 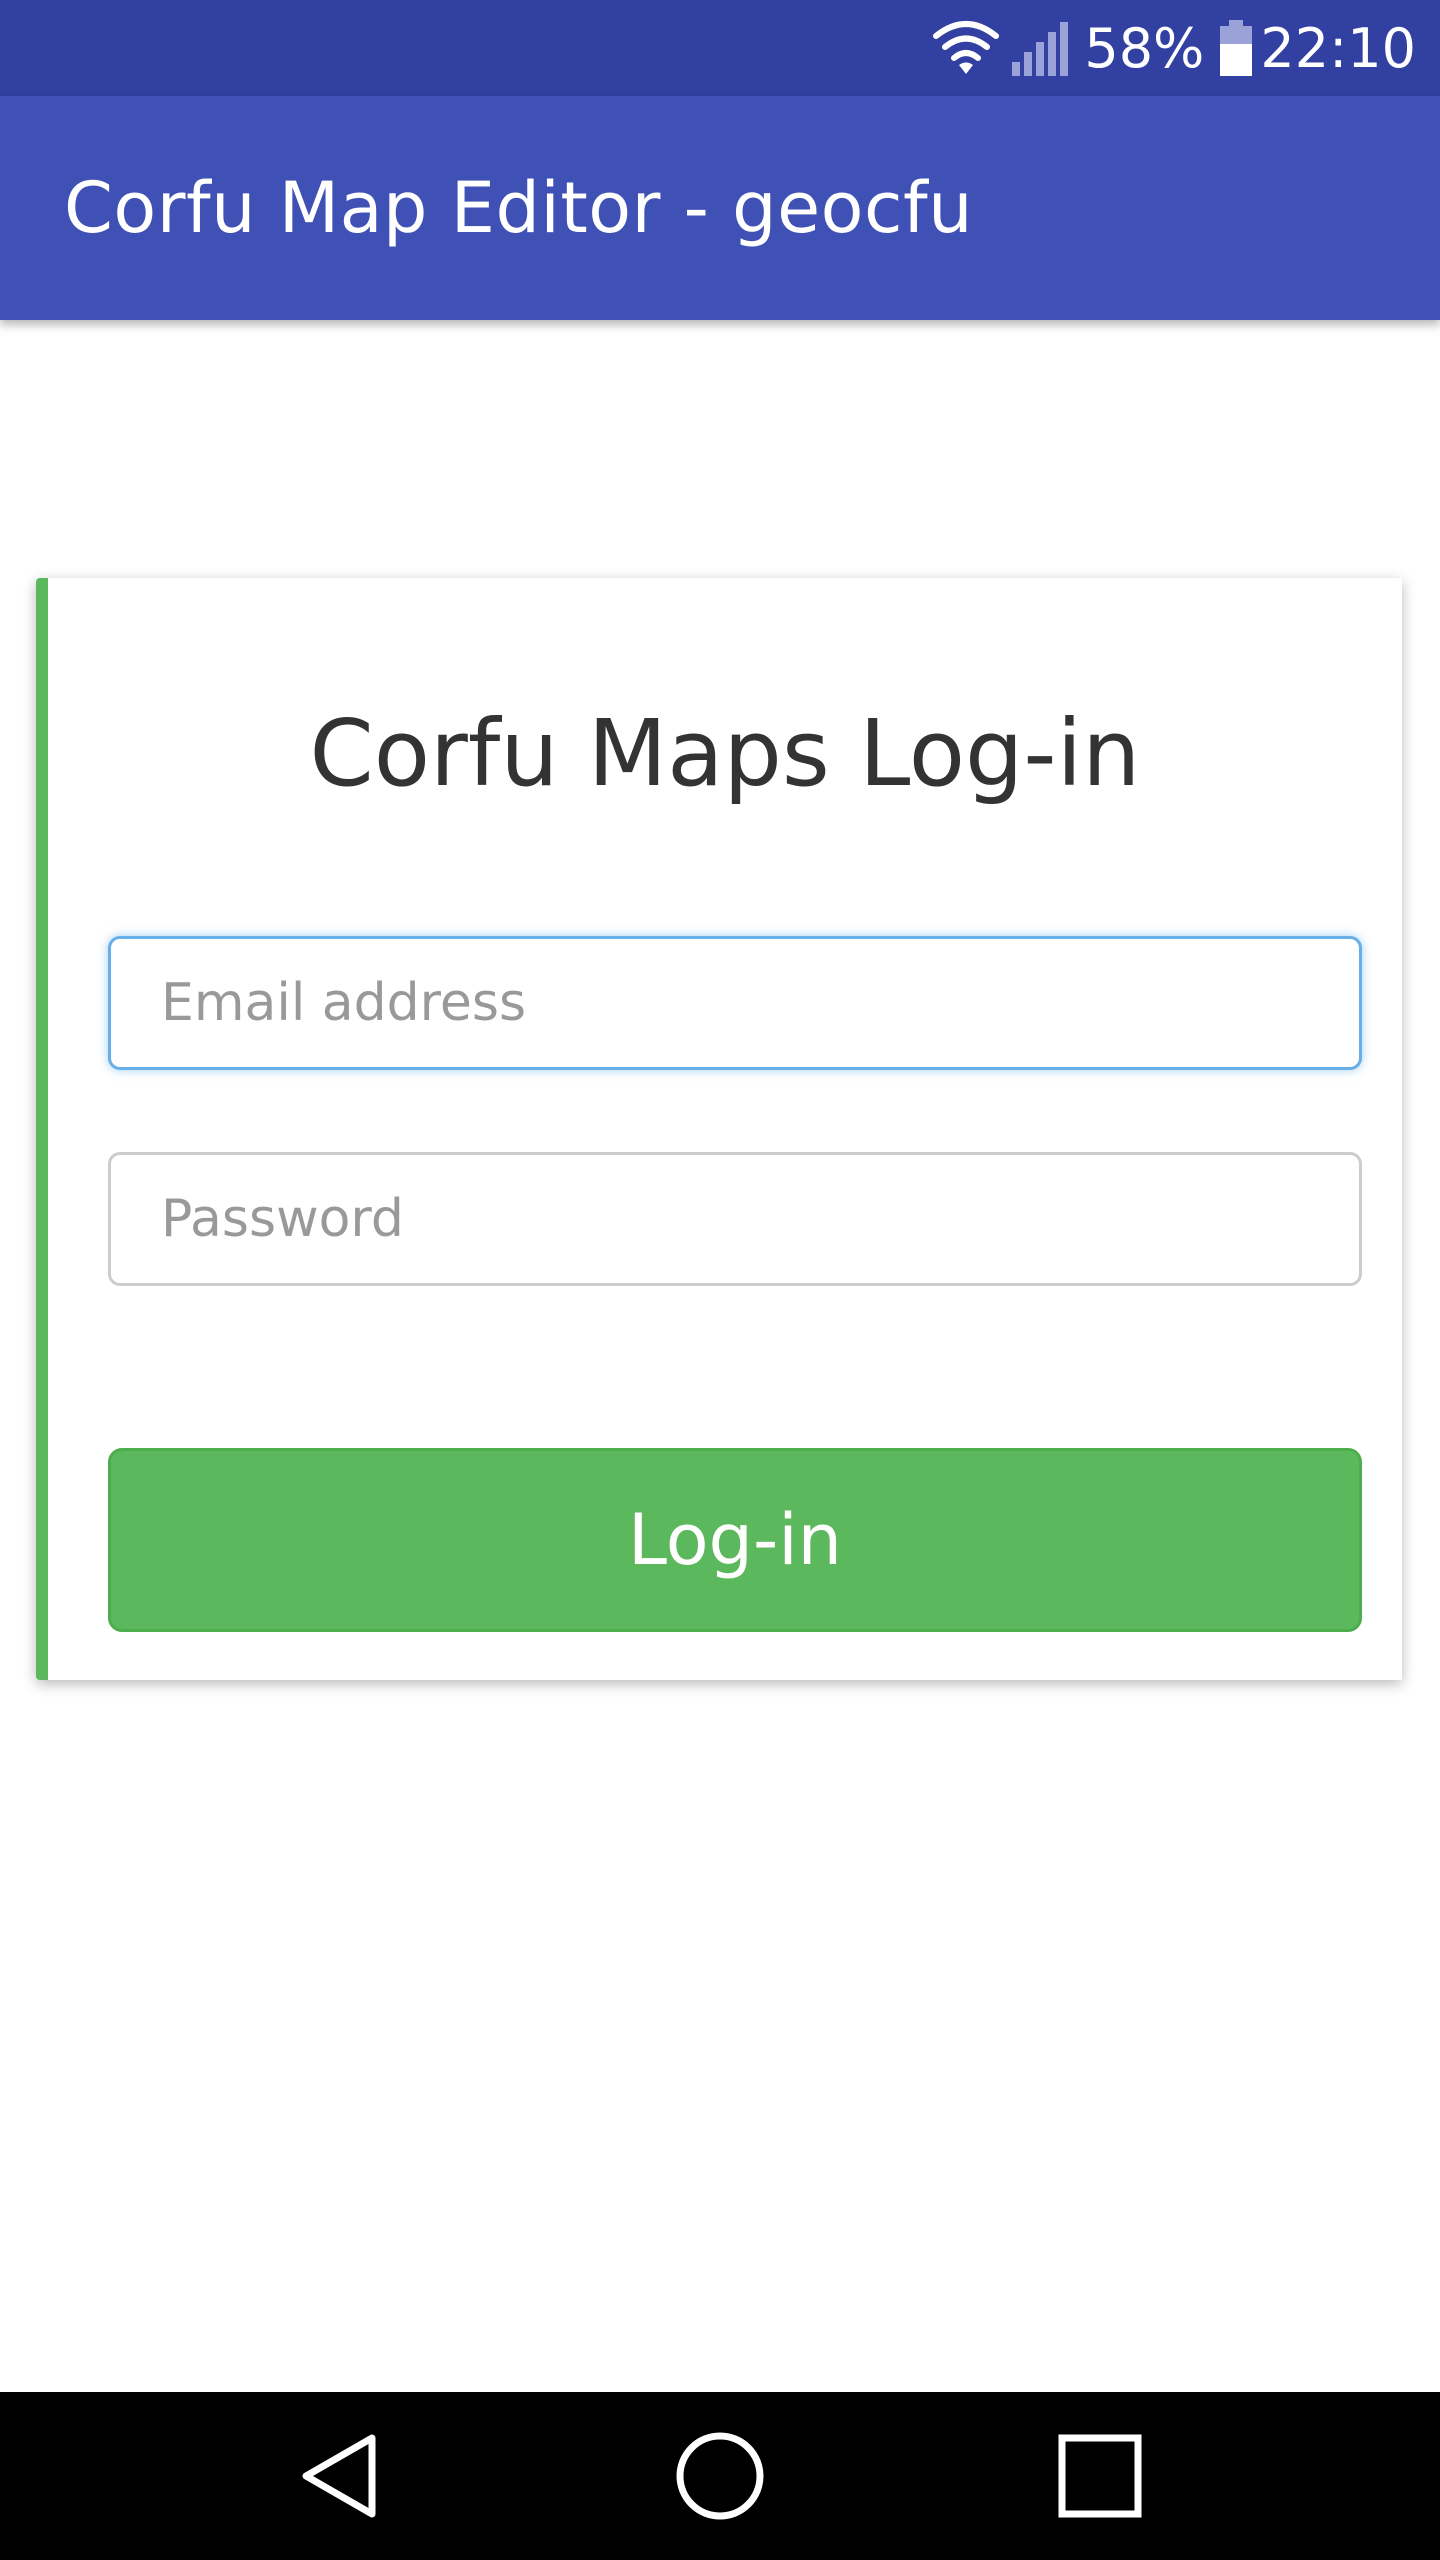 I want to click on login-button: Log-in, so click(x=735, y=1540).